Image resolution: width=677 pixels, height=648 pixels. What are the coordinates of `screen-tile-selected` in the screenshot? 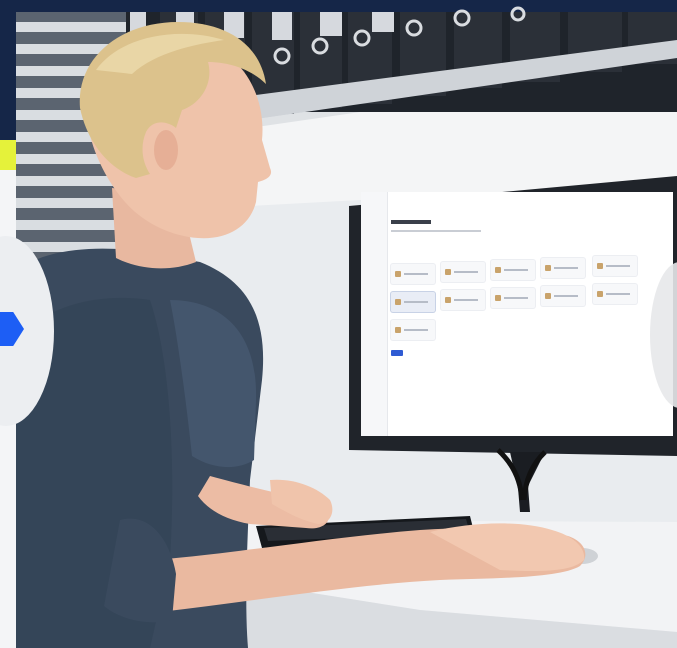 It's located at (413, 302).